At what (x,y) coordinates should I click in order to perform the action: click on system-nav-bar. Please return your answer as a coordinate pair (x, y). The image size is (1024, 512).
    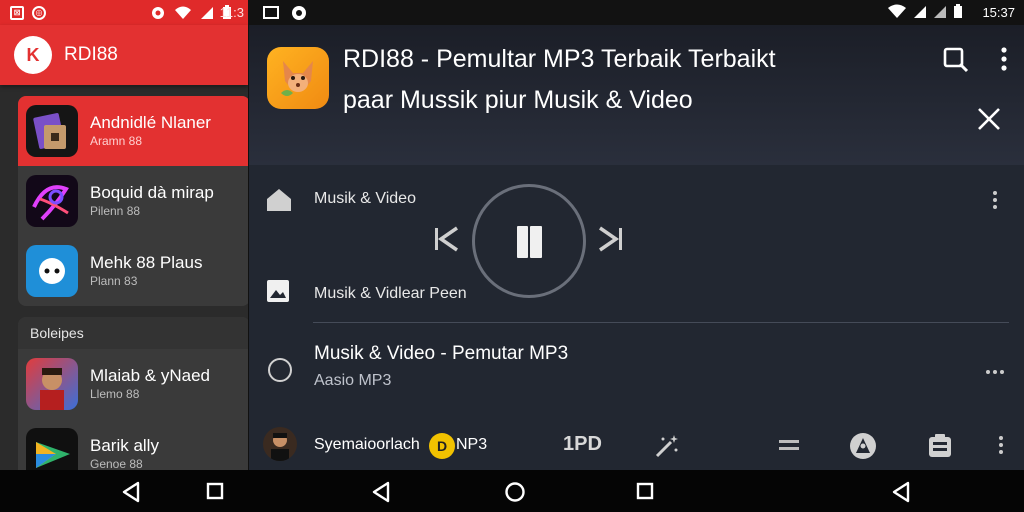
    Looking at the image, I should click on (512, 491).